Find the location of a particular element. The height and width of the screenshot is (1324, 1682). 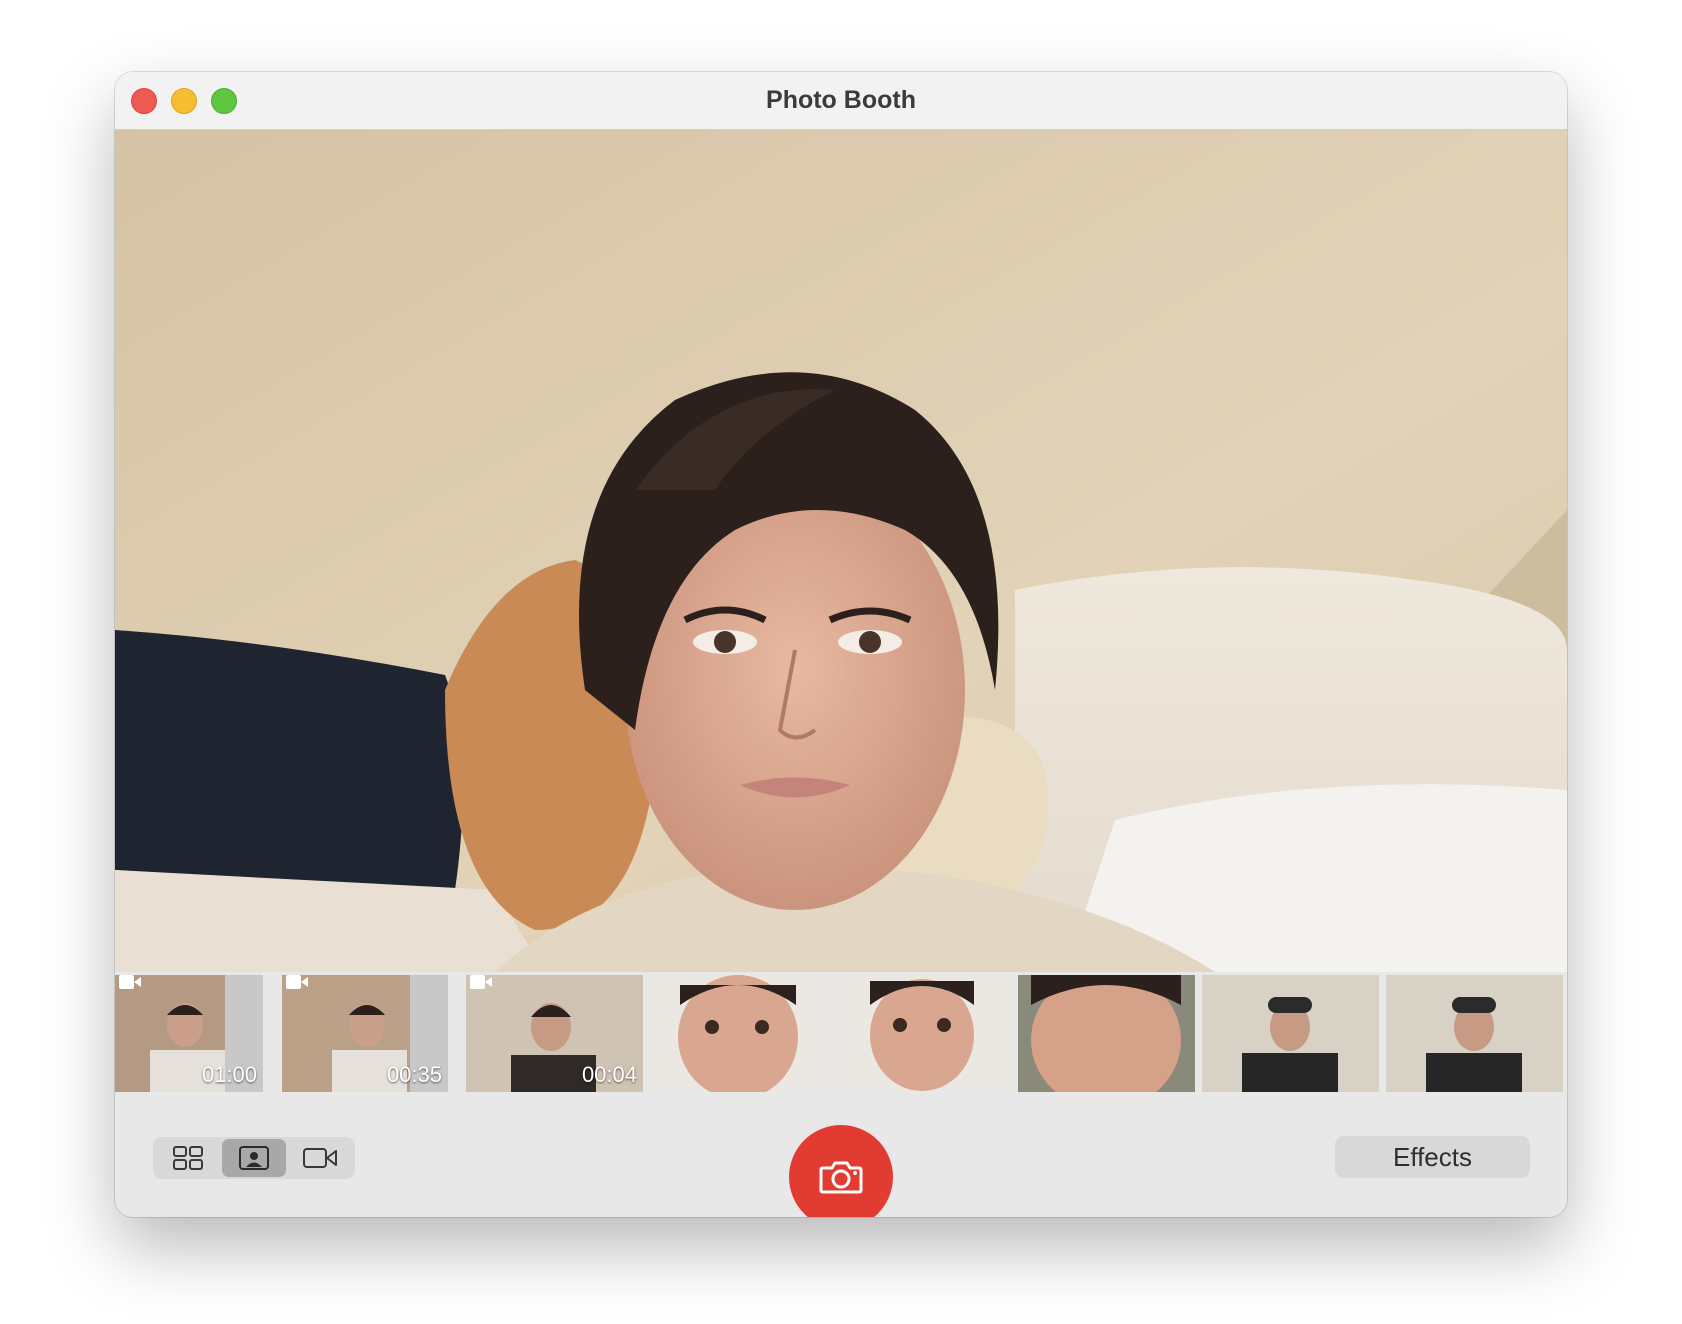

thumbnail-item: 00:04 is located at coordinates (554, 1033).